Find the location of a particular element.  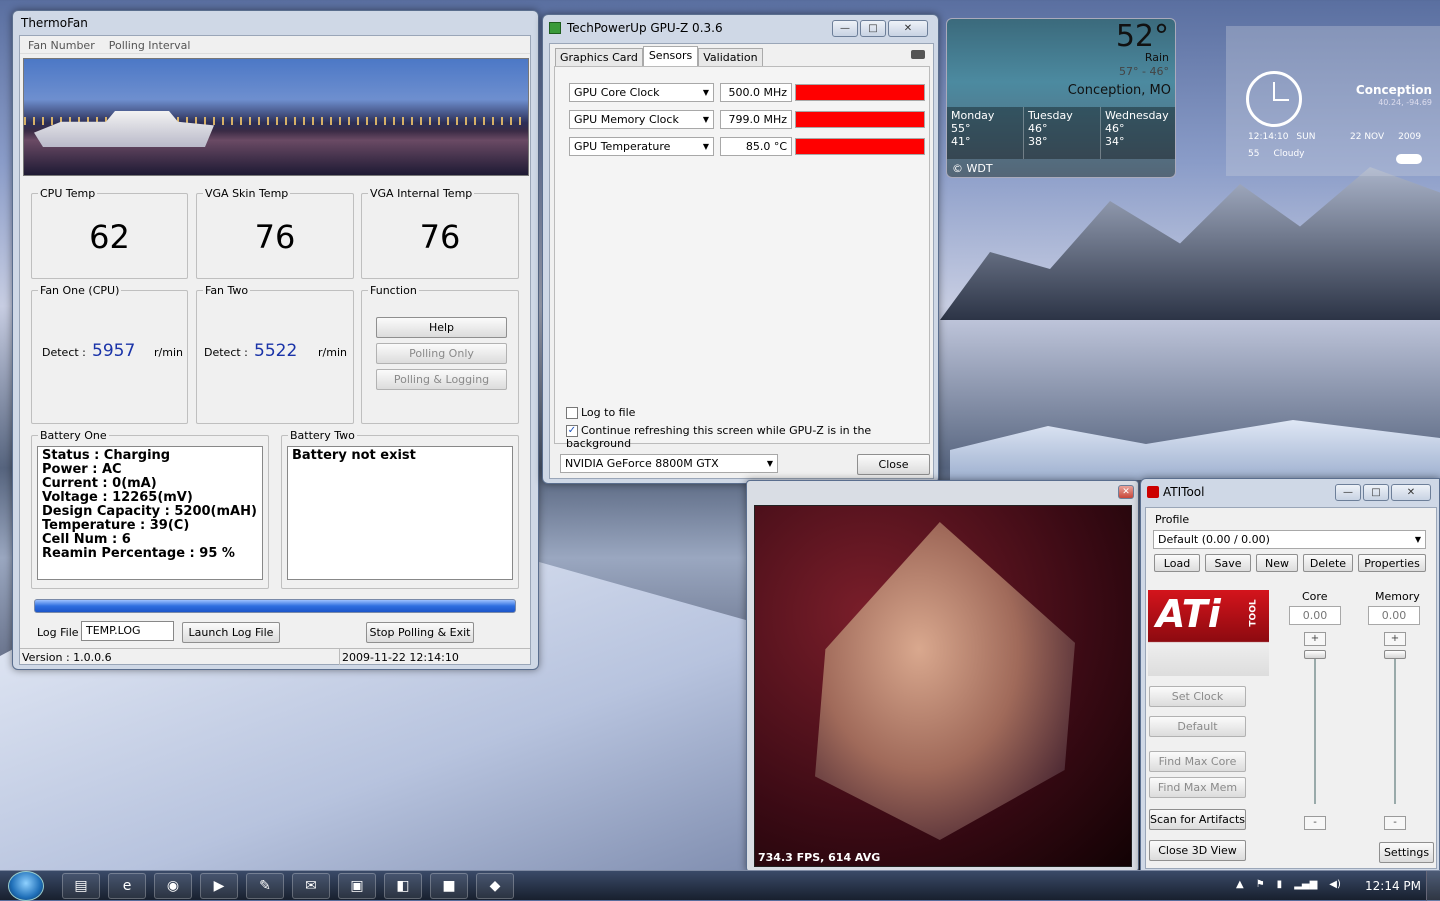

fan-two-rpm: 5522 is located at coordinates (276, 351).